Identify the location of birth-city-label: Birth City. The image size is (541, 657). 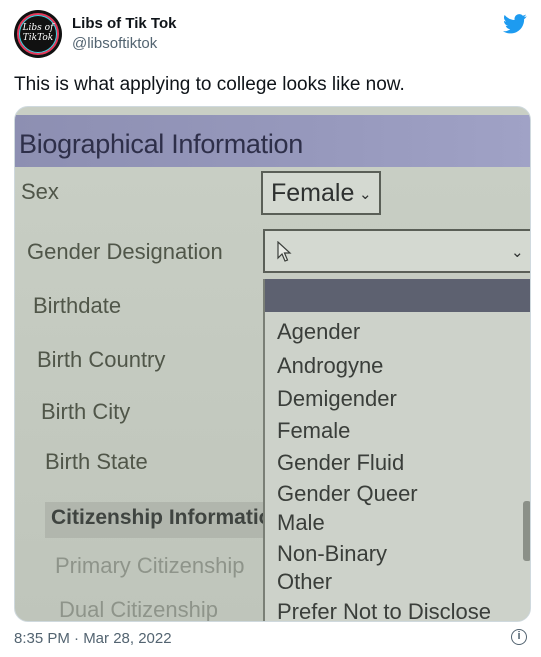
(86, 411).